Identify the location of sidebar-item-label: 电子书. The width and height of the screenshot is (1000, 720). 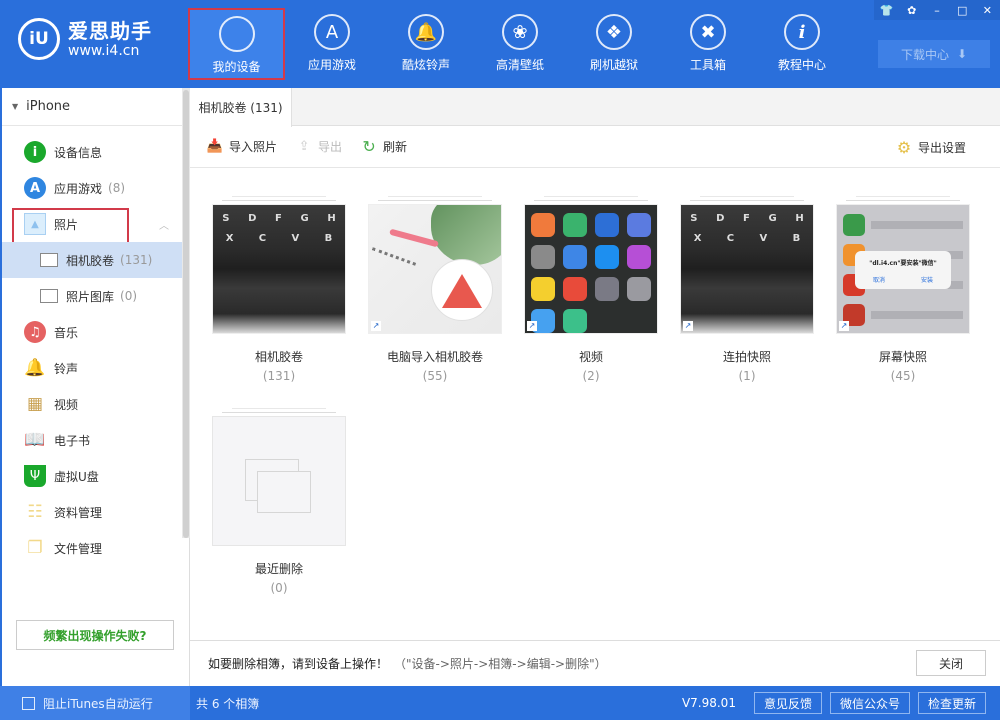
(72, 440).